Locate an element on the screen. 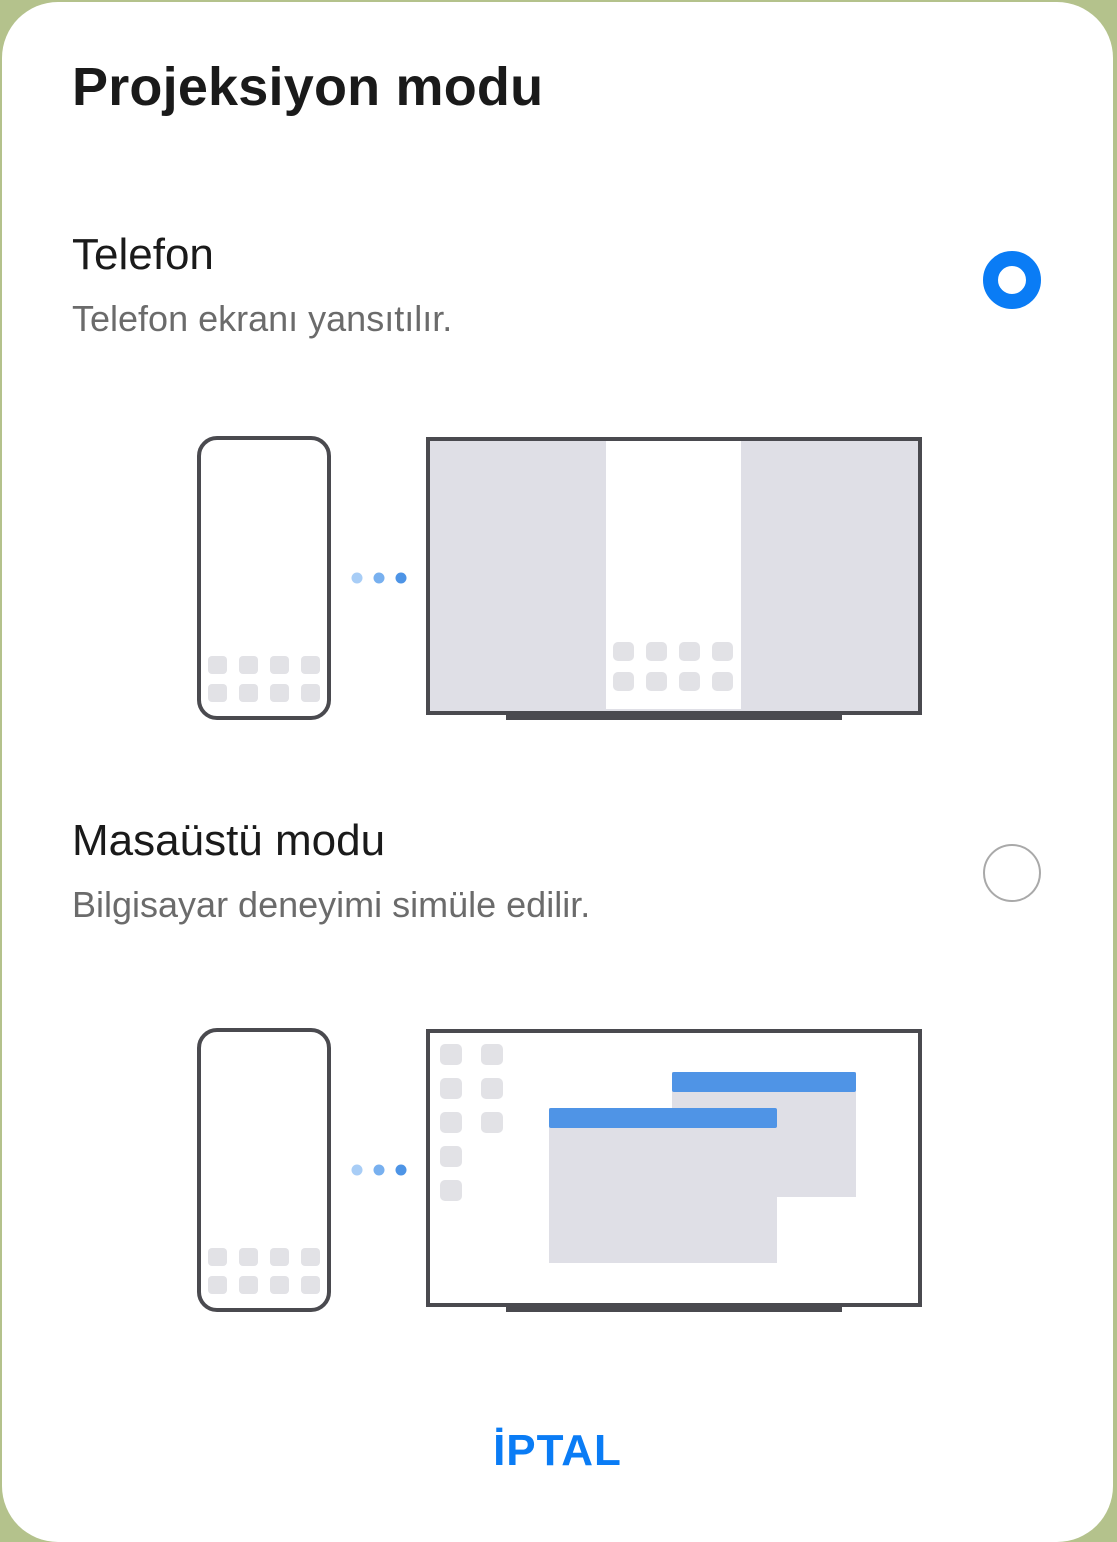 This screenshot has width=1117, height=1542. monitor-desktop-icon is located at coordinates (674, 1170).